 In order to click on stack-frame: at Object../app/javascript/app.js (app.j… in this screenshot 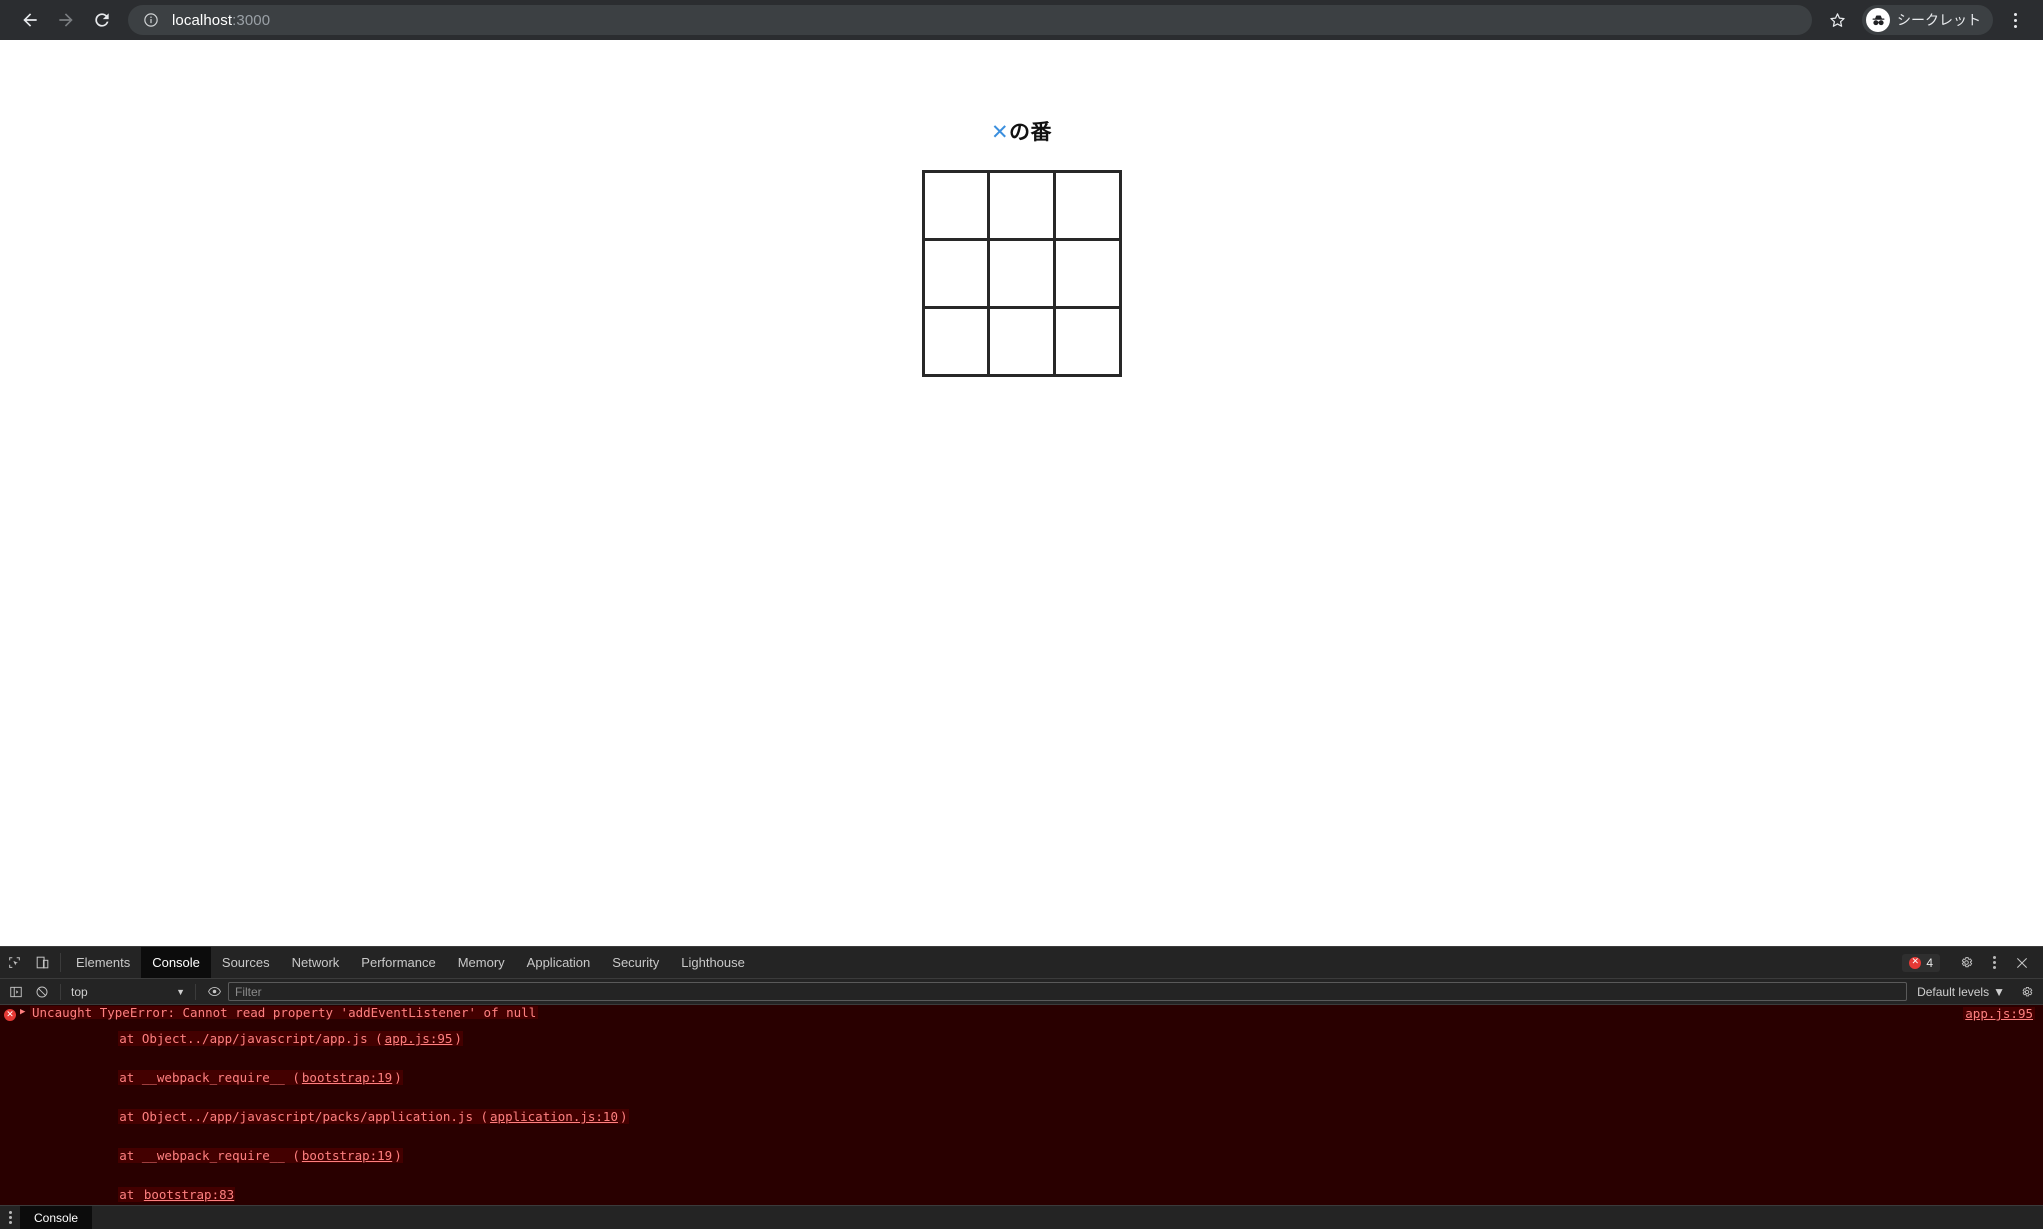, I will do `click(941, 1038)`.